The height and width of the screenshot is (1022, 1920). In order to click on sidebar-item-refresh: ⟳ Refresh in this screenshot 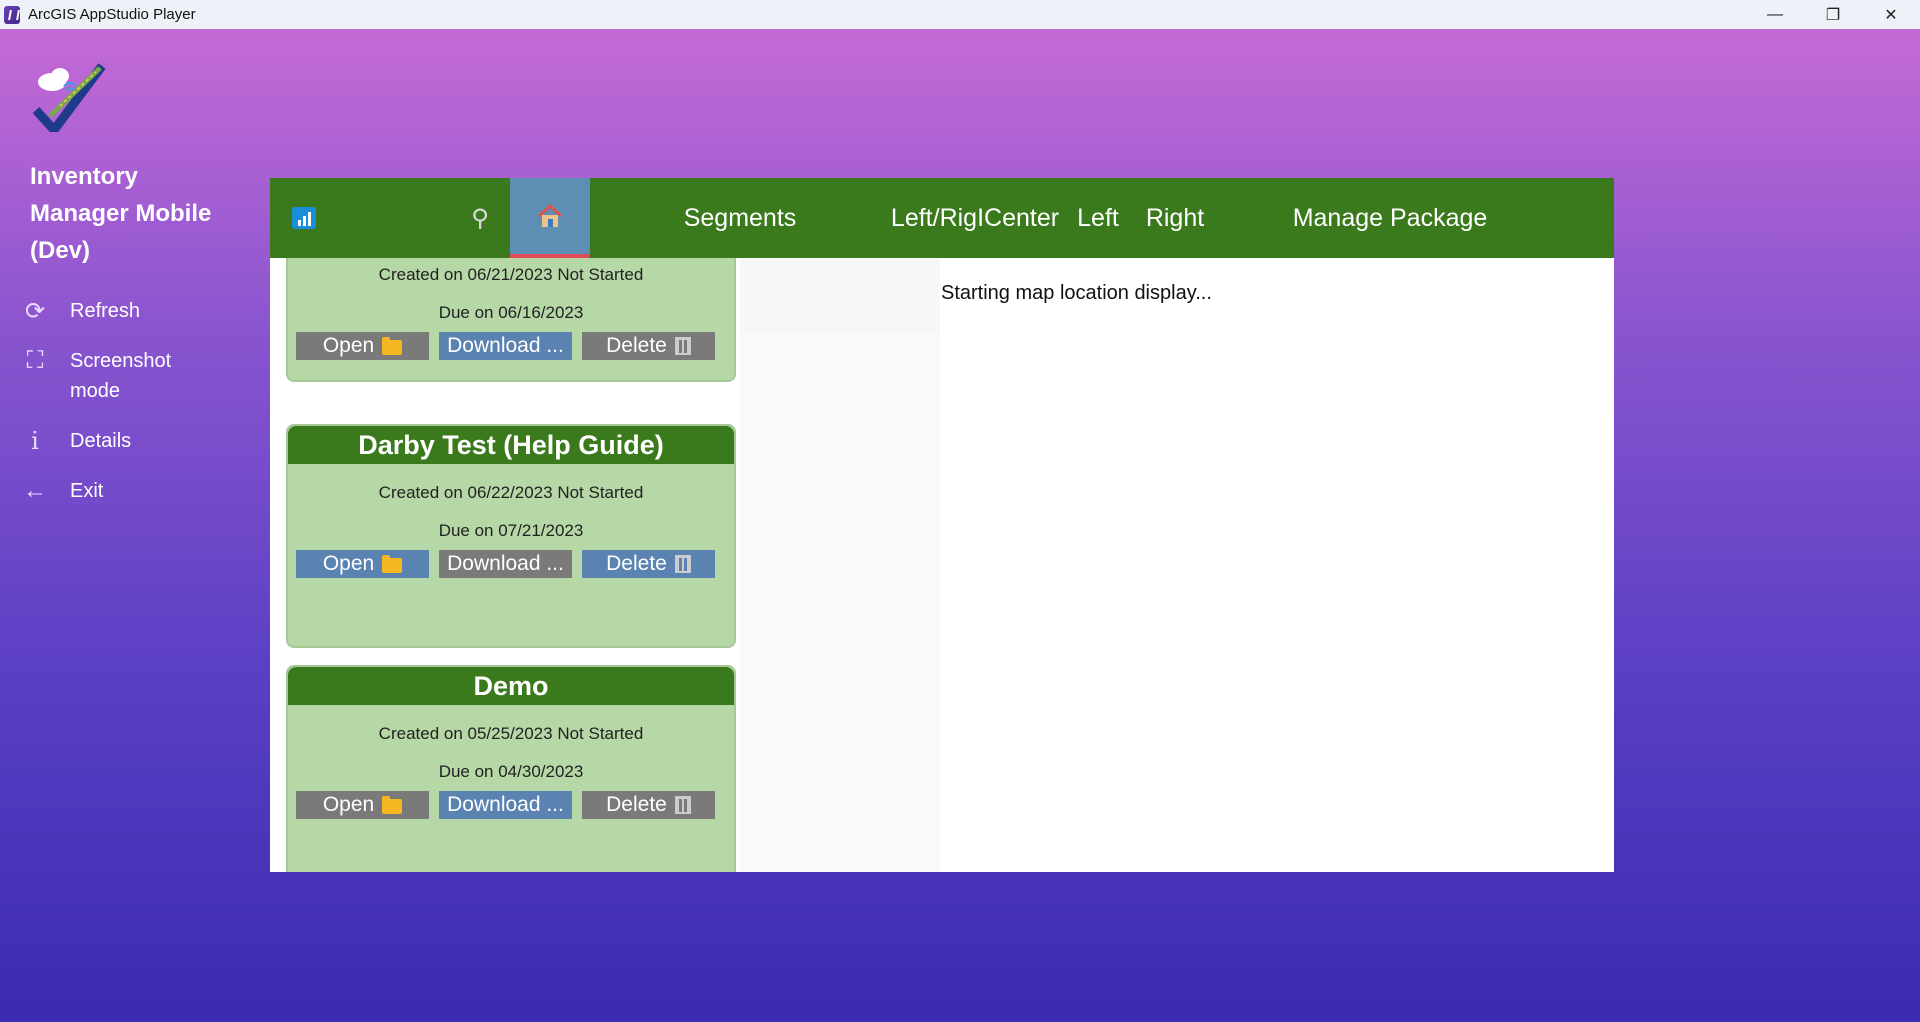, I will do `click(110, 317)`.